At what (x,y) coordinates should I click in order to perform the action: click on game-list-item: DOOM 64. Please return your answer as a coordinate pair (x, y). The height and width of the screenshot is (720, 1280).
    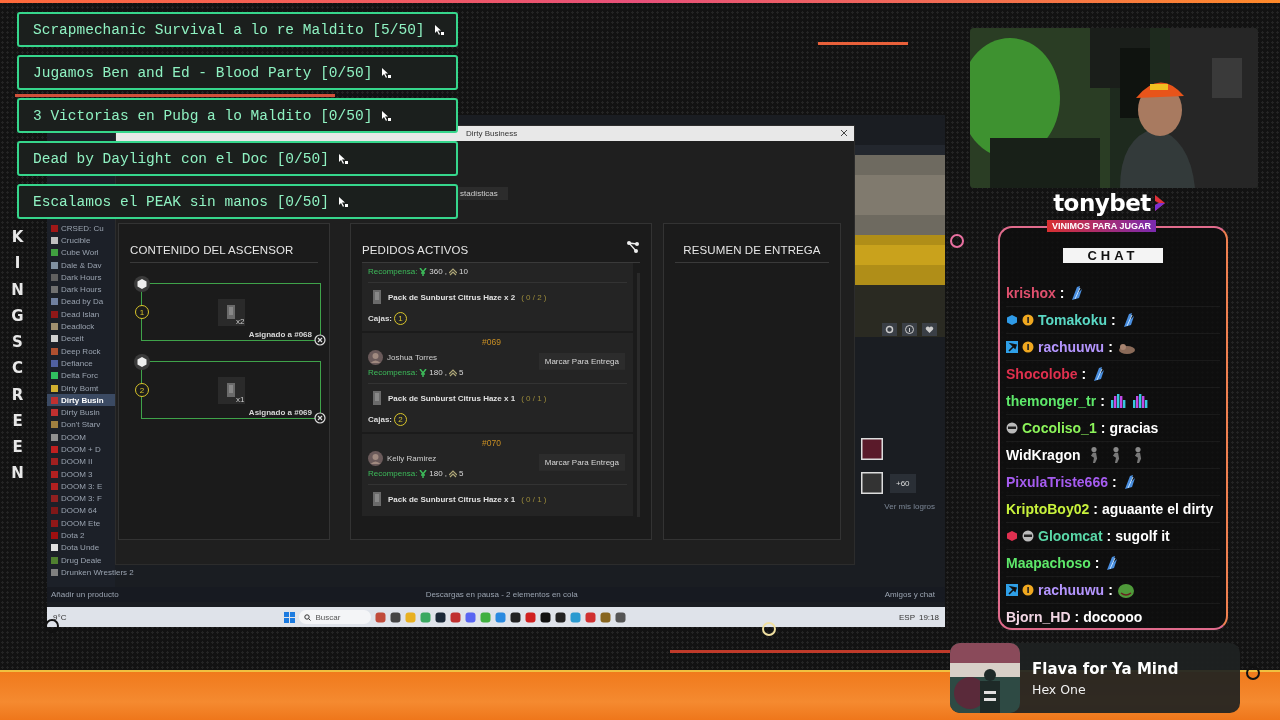
    Looking at the image, I should click on (81, 511).